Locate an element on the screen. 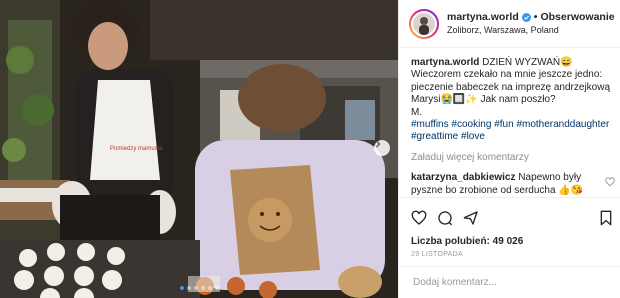 The image size is (620, 298). share-button is located at coordinates (471, 218).